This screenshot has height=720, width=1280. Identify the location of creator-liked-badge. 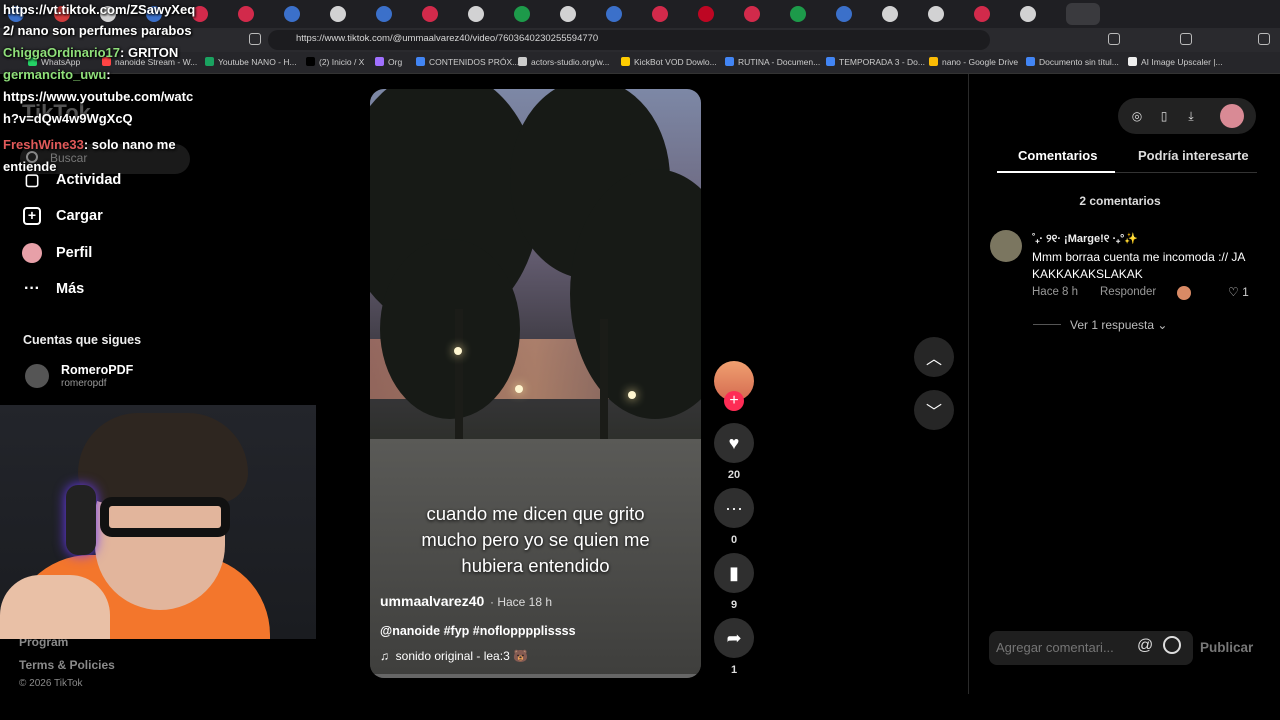
(1184, 293).